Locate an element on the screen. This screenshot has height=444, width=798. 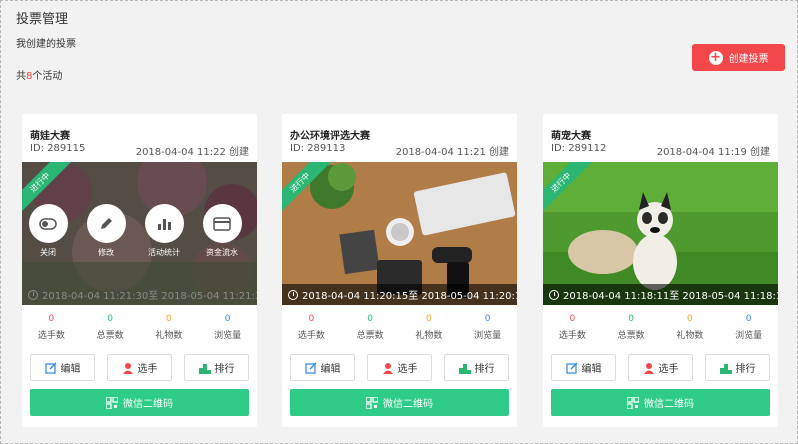
create-vote-button: + 创建投票 is located at coordinates (738, 57).